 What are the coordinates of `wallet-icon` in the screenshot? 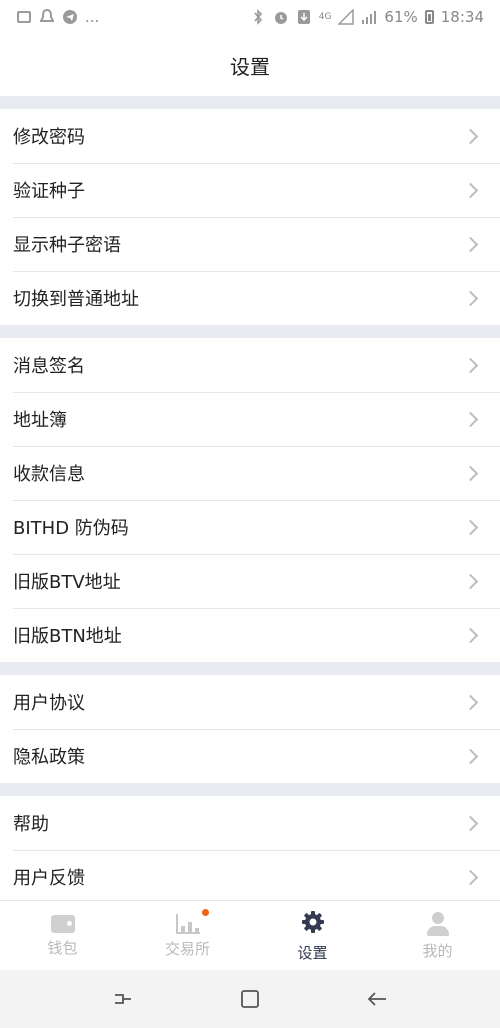 It's located at (62, 923).